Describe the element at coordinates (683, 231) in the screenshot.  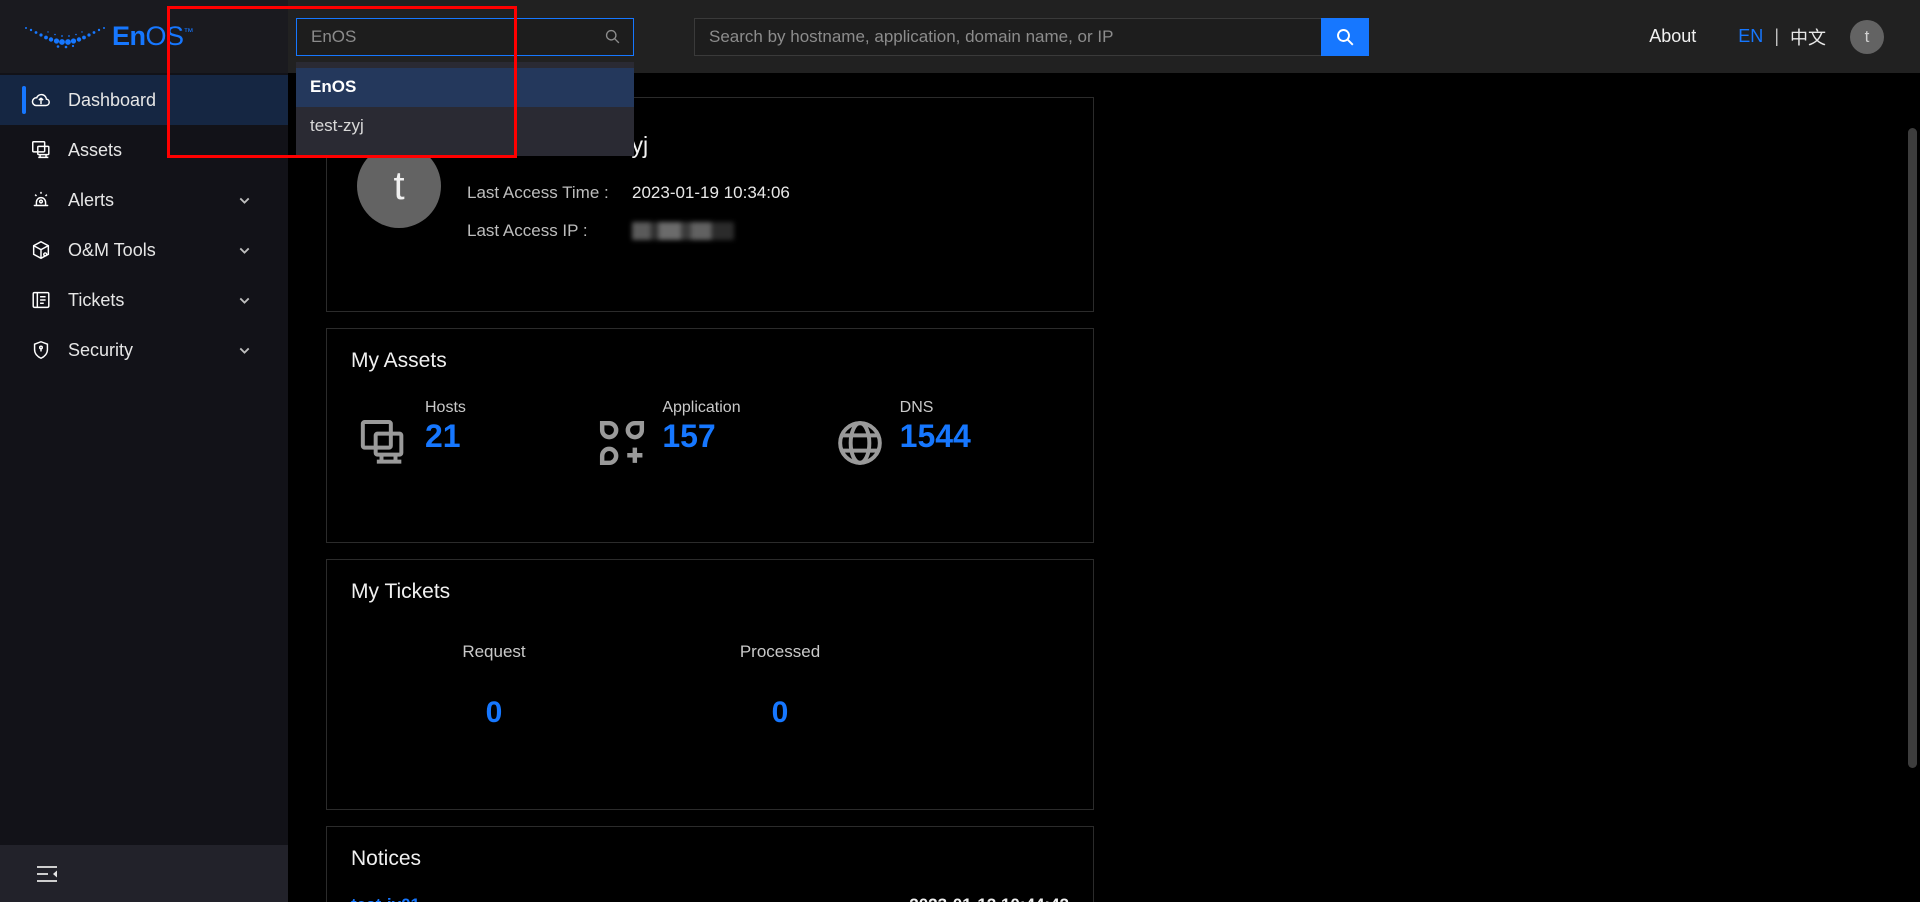
I see `last-access-ip-value-masked` at that location.